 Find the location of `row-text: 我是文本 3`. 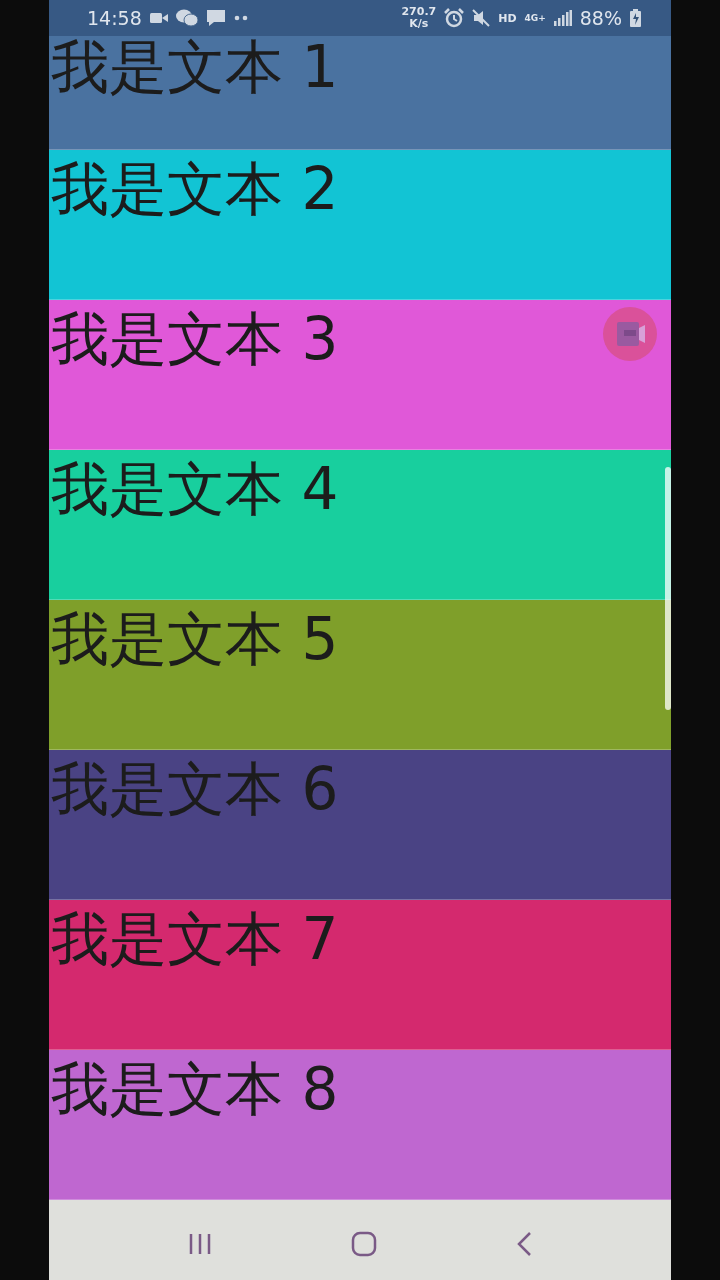

row-text: 我是文本 3 is located at coordinates (194, 336).